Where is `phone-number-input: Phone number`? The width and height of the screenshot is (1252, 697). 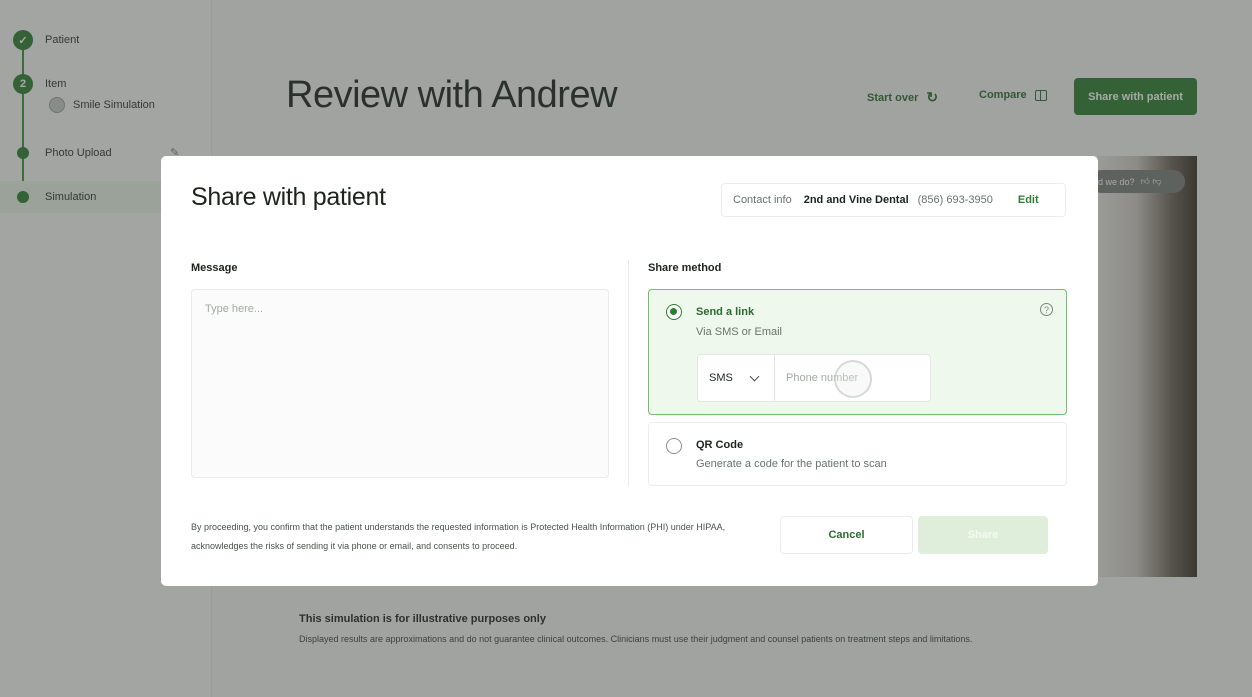 phone-number-input: Phone number is located at coordinates (852, 378).